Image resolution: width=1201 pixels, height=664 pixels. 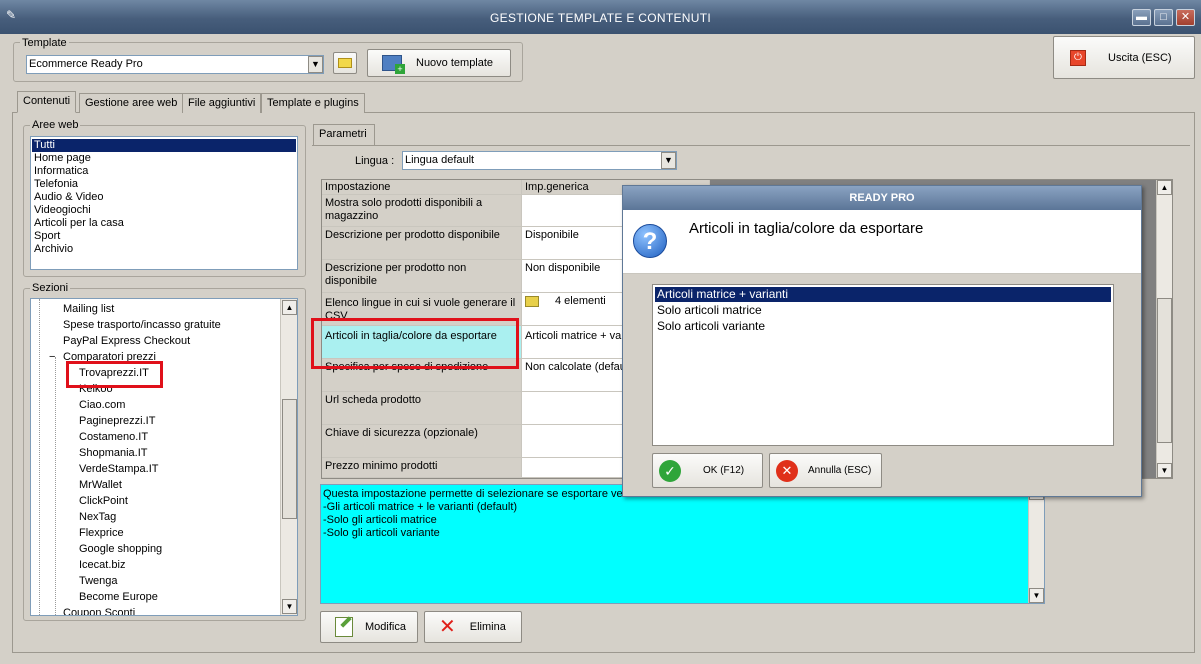 What do you see at coordinates (1163, 17) in the screenshot?
I see `maximize-button: □` at bounding box center [1163, 17].